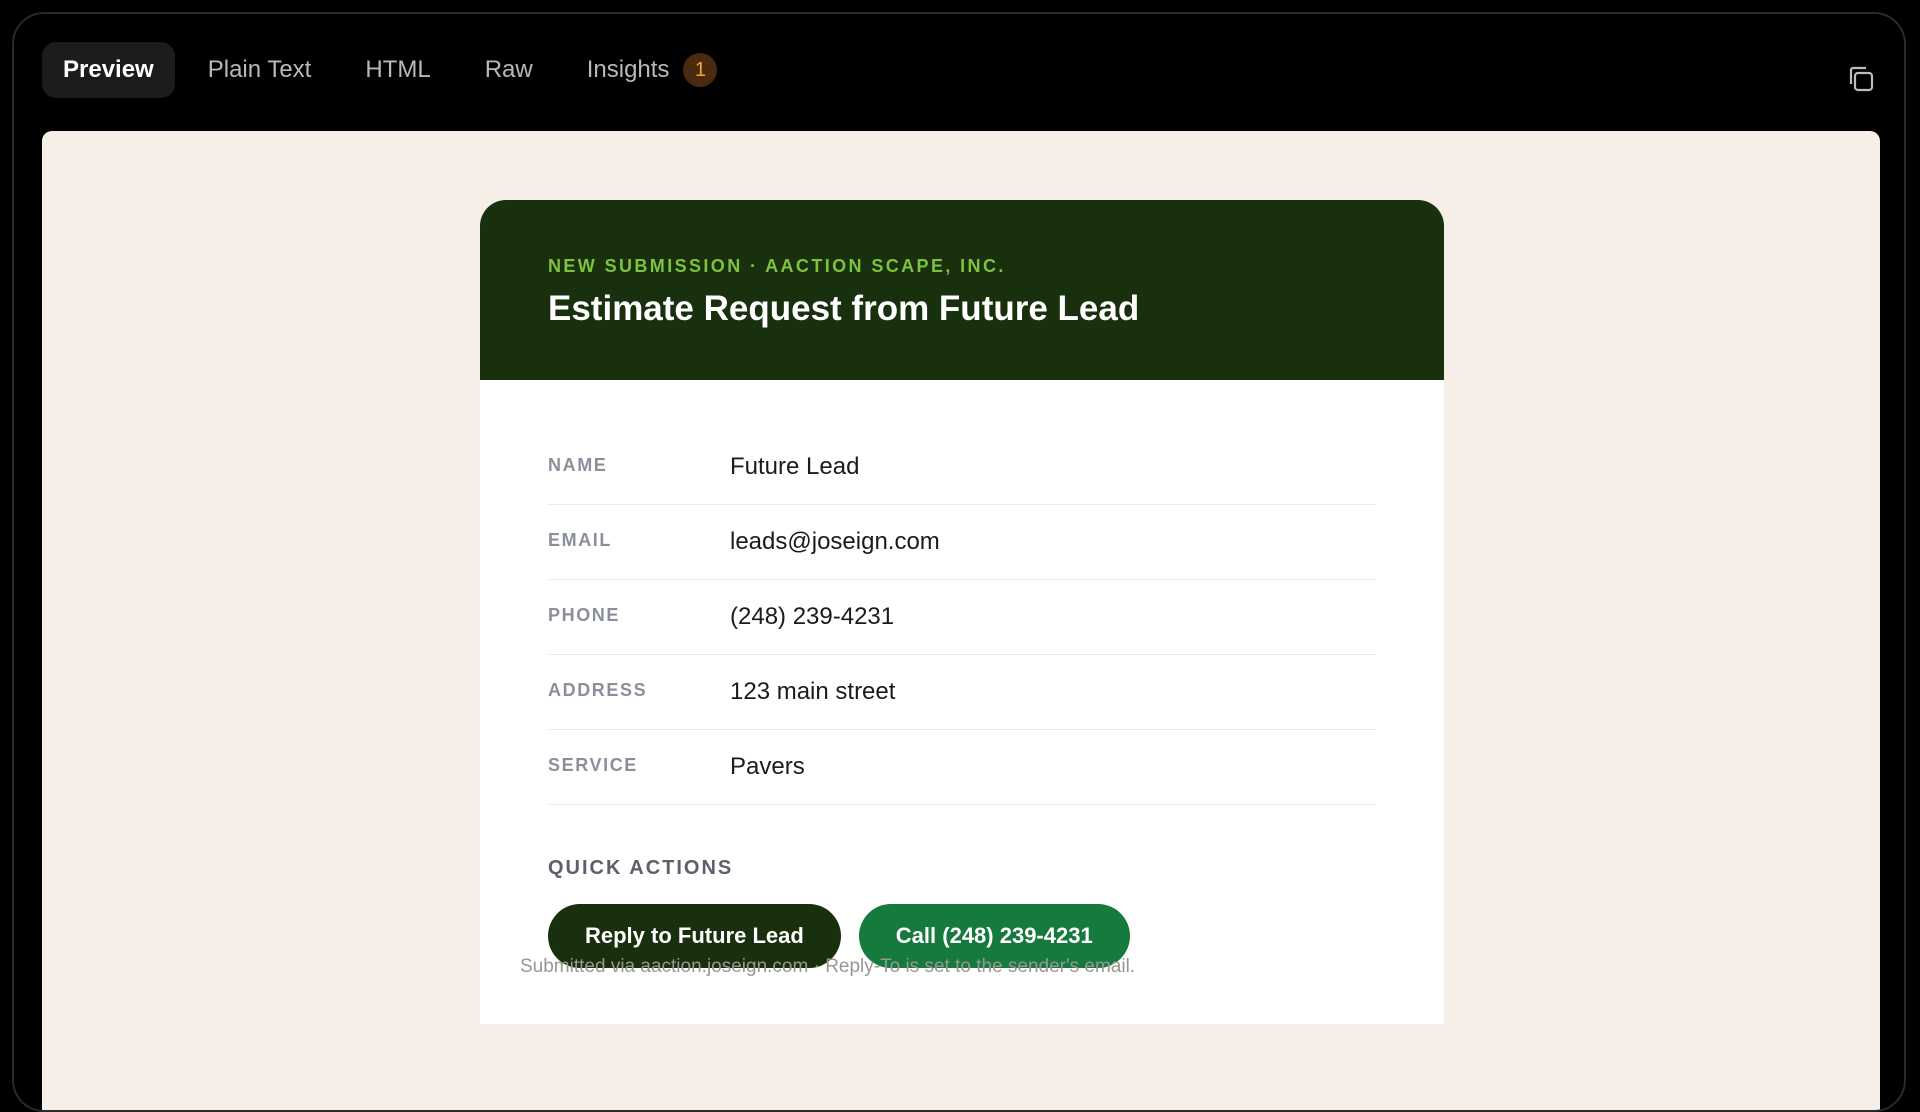 This screenshot has height=1112, width=1920. I want to click on view-tabs: Preview Plain Text HTML Raw Insights 1, so click(396, 70).